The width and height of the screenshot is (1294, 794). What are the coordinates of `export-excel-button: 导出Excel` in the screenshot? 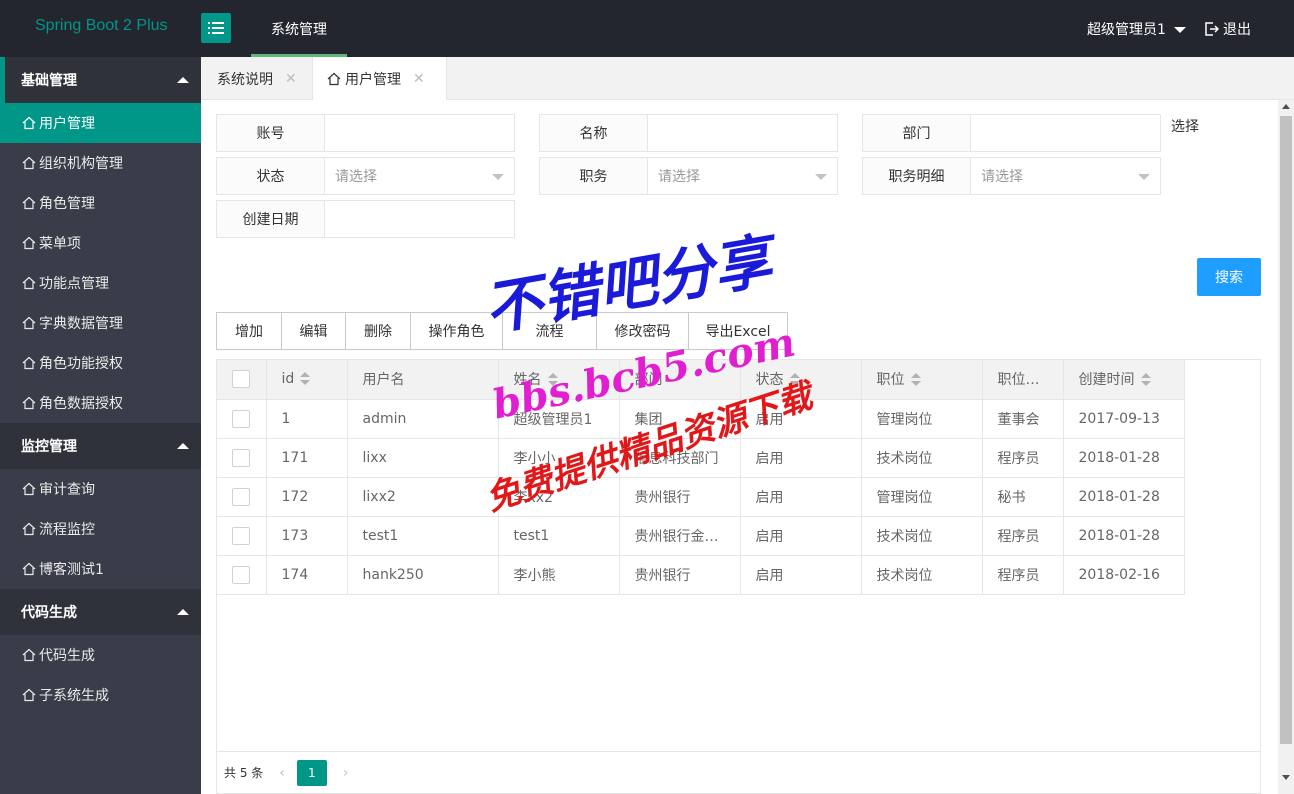 It's located at (738, 331).